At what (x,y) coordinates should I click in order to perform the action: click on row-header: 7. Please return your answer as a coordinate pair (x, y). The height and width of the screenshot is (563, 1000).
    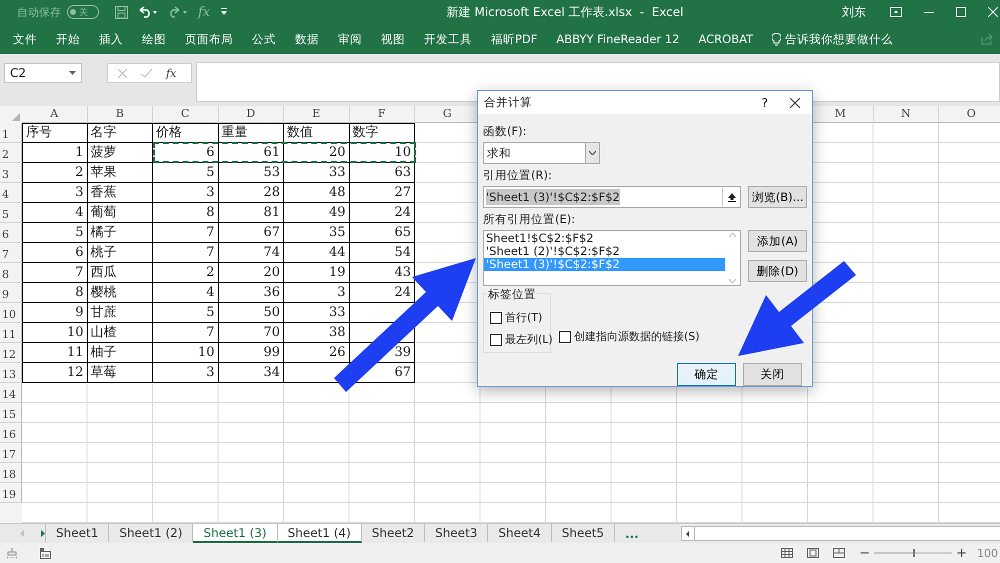
    Looking at the image, I should click on (11, 253).